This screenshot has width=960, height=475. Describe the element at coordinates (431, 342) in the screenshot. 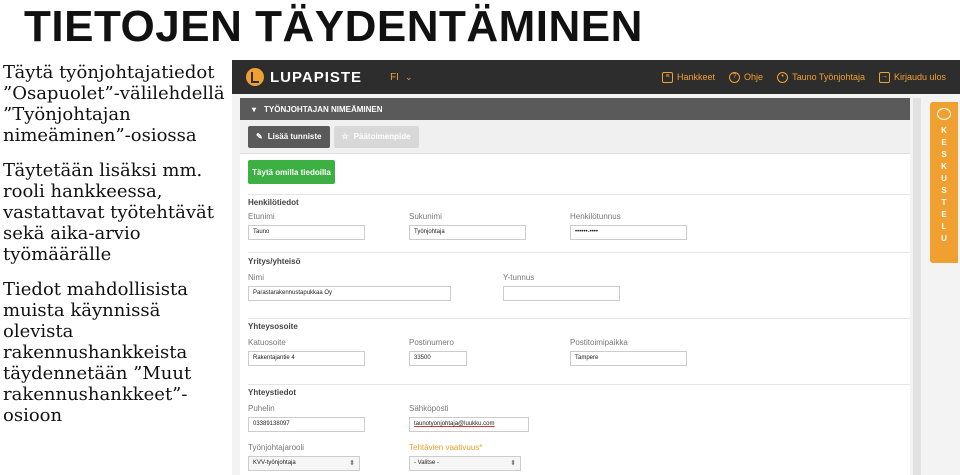

I see `zip-label: Postinumero` at that location.